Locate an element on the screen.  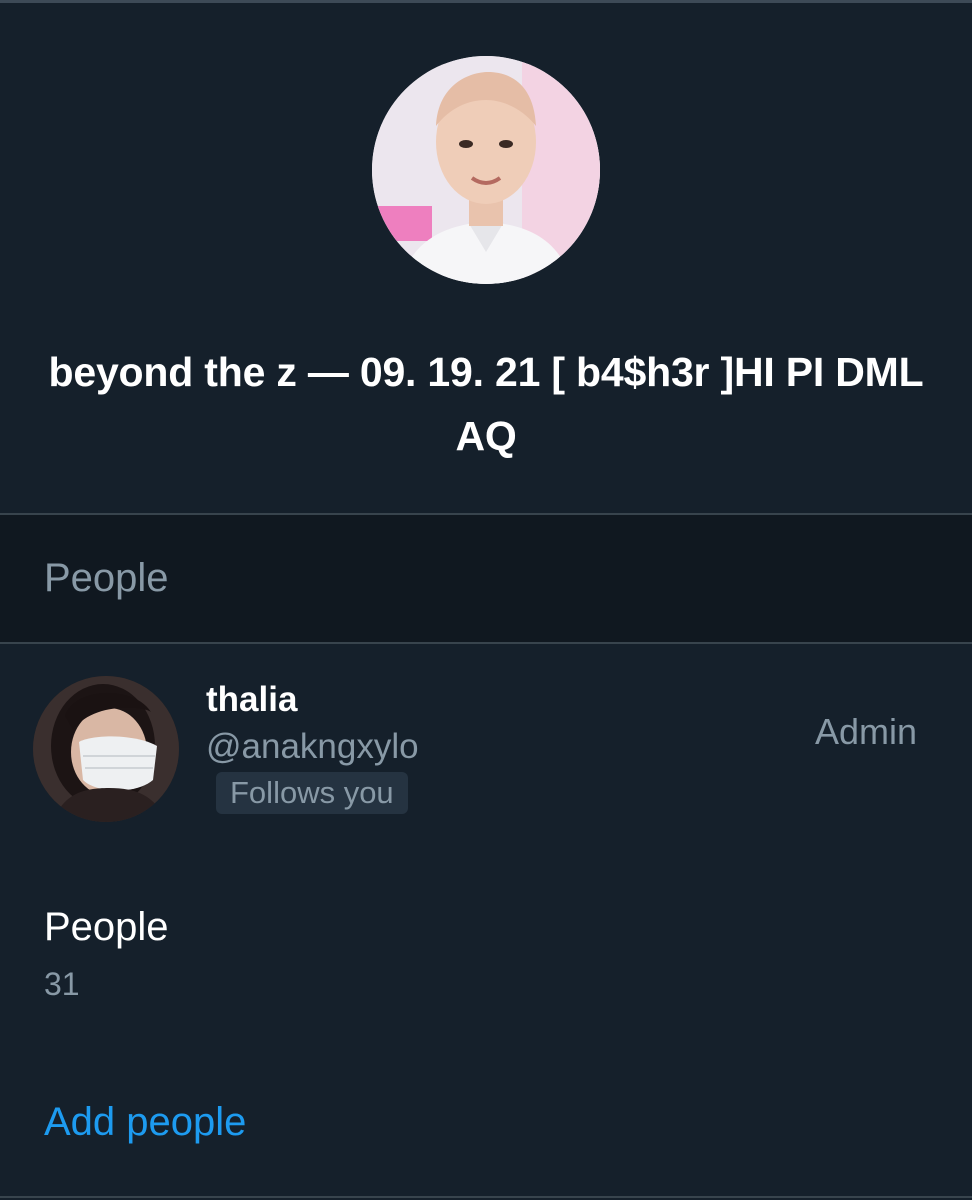
group-avatar is located at coordinates (486, 170).